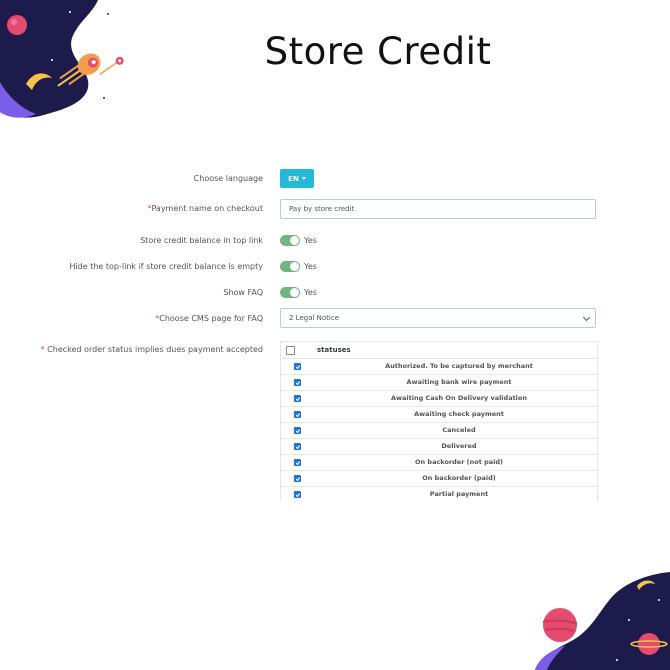  What do you see at coordinates (459, 446) in the screenshot?
I see `status-name: Delivered` at bounding box center [459, 446].